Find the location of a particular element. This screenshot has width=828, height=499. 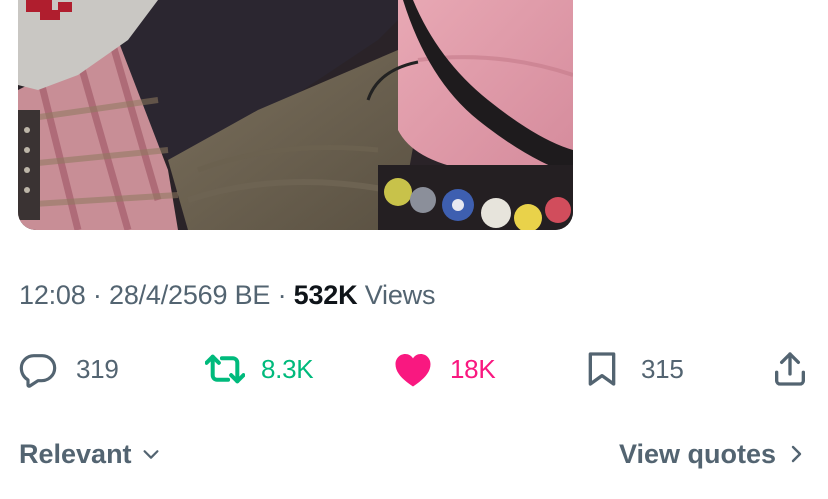

tweet-time: 12:08 is located at coordinates (52, 295).